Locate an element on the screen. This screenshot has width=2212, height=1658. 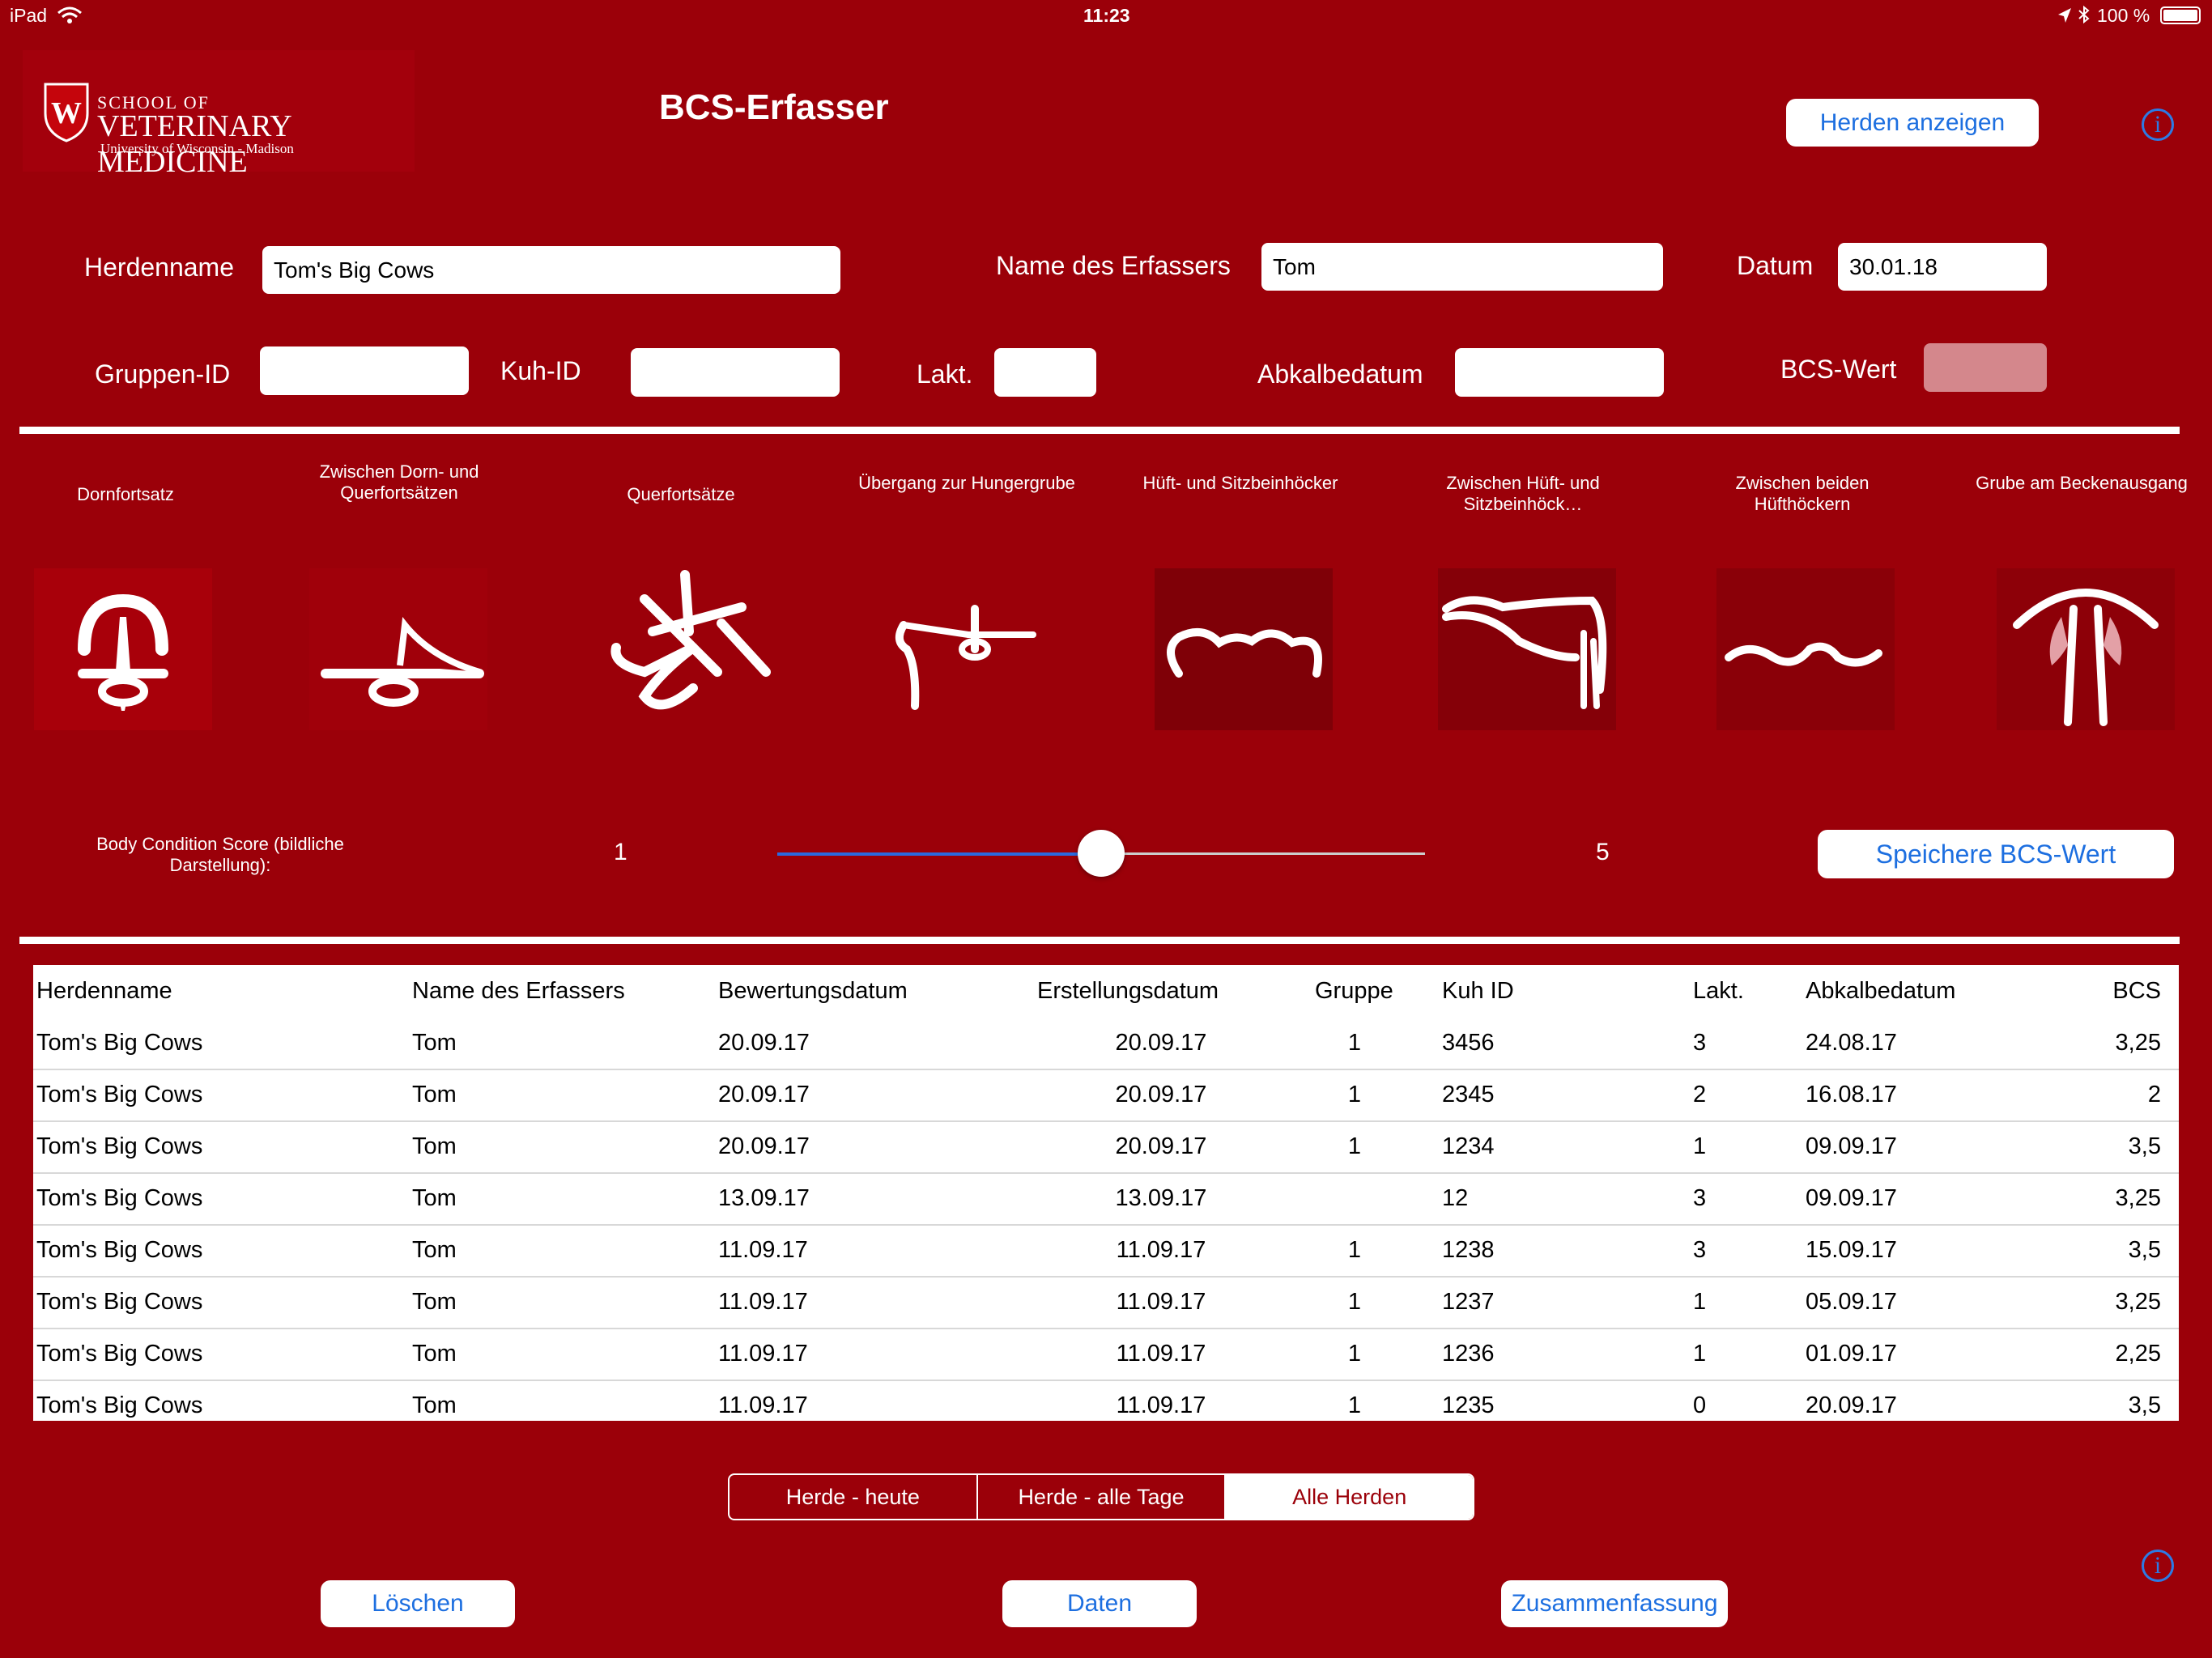
save-bcs-button: Speichere BCS-Wert is located at coordinates (1996, 854).